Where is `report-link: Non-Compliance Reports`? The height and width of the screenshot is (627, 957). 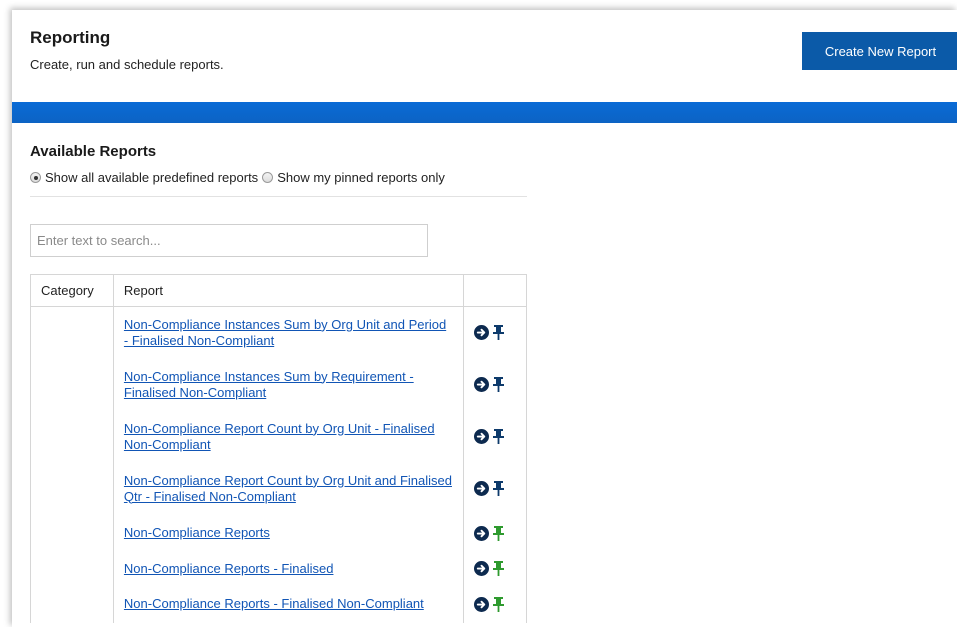
report-link: Non-Compliance Reports is located at coordinates (288, 533).